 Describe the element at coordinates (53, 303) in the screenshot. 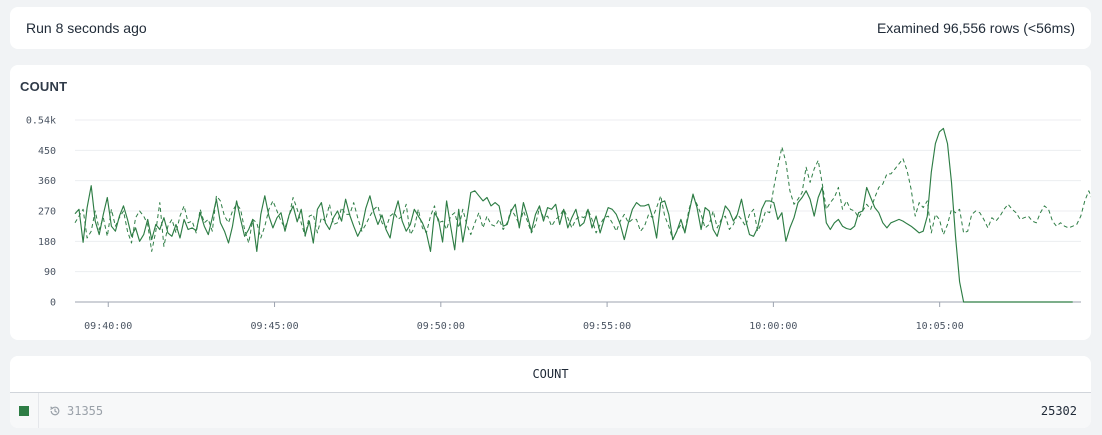

I see `y-tick-label: 0` at that location.